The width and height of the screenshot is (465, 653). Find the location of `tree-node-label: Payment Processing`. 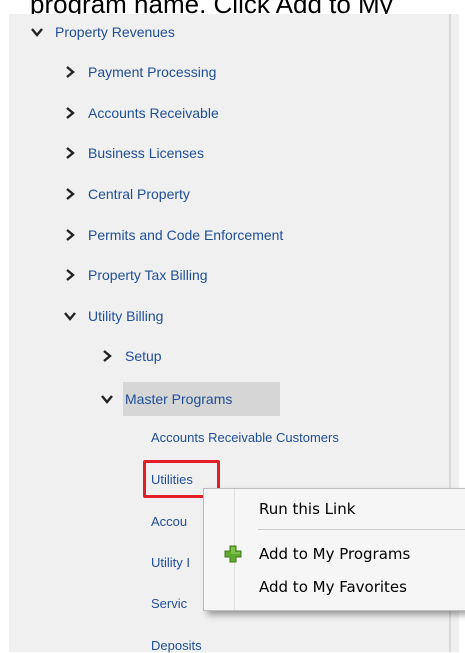

tree-node-label: Payment Processing is located at coordinates (152, 72).